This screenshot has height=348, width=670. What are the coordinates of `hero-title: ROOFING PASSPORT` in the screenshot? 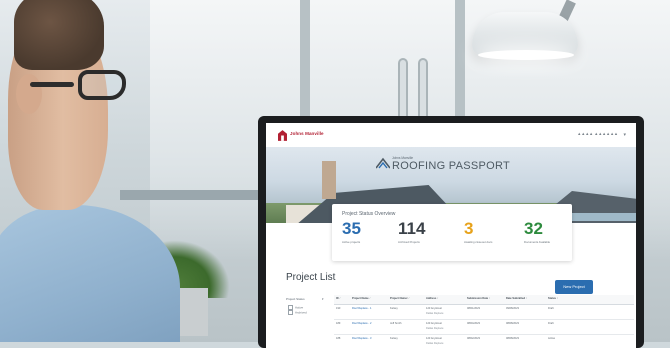 It's located at (451, 166).